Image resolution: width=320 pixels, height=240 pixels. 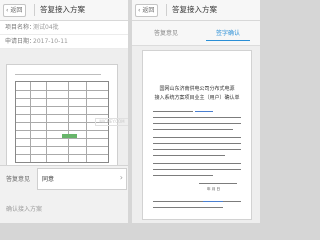 I want to click on watermark: MICHEY.COM, so click(x=111, y=122).